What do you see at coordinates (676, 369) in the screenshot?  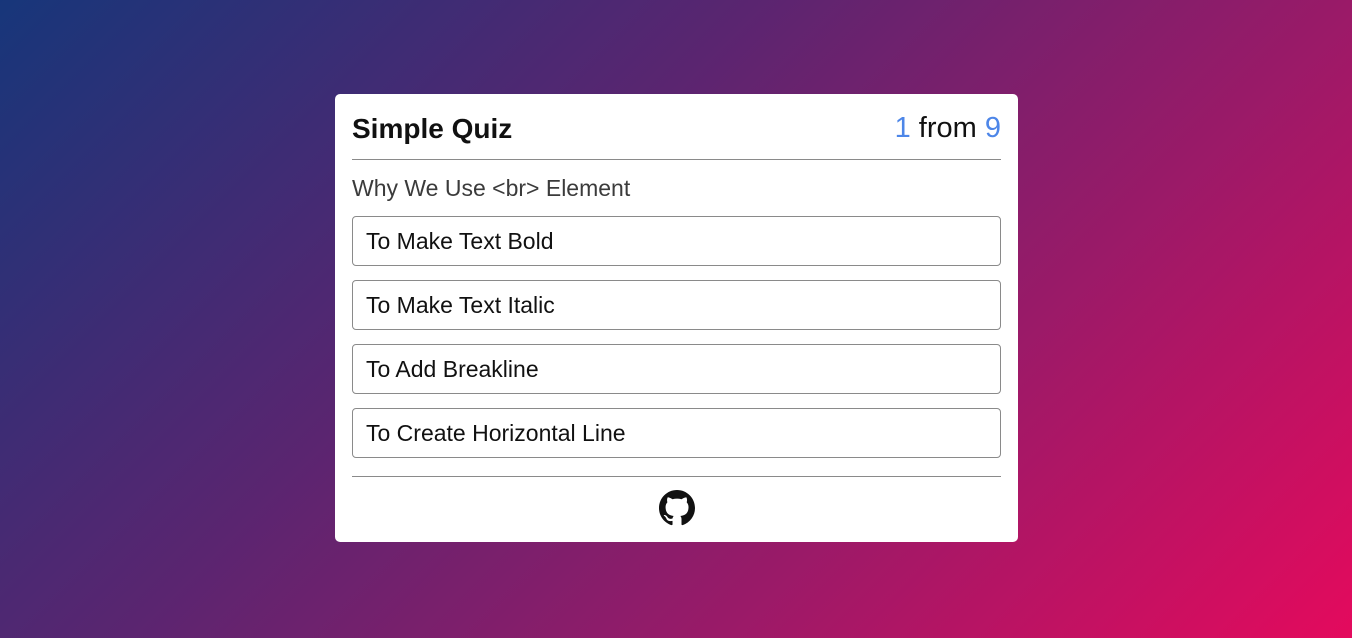 I see `answer-option-3: To Add Breakline` at bounding box center [676, 369].